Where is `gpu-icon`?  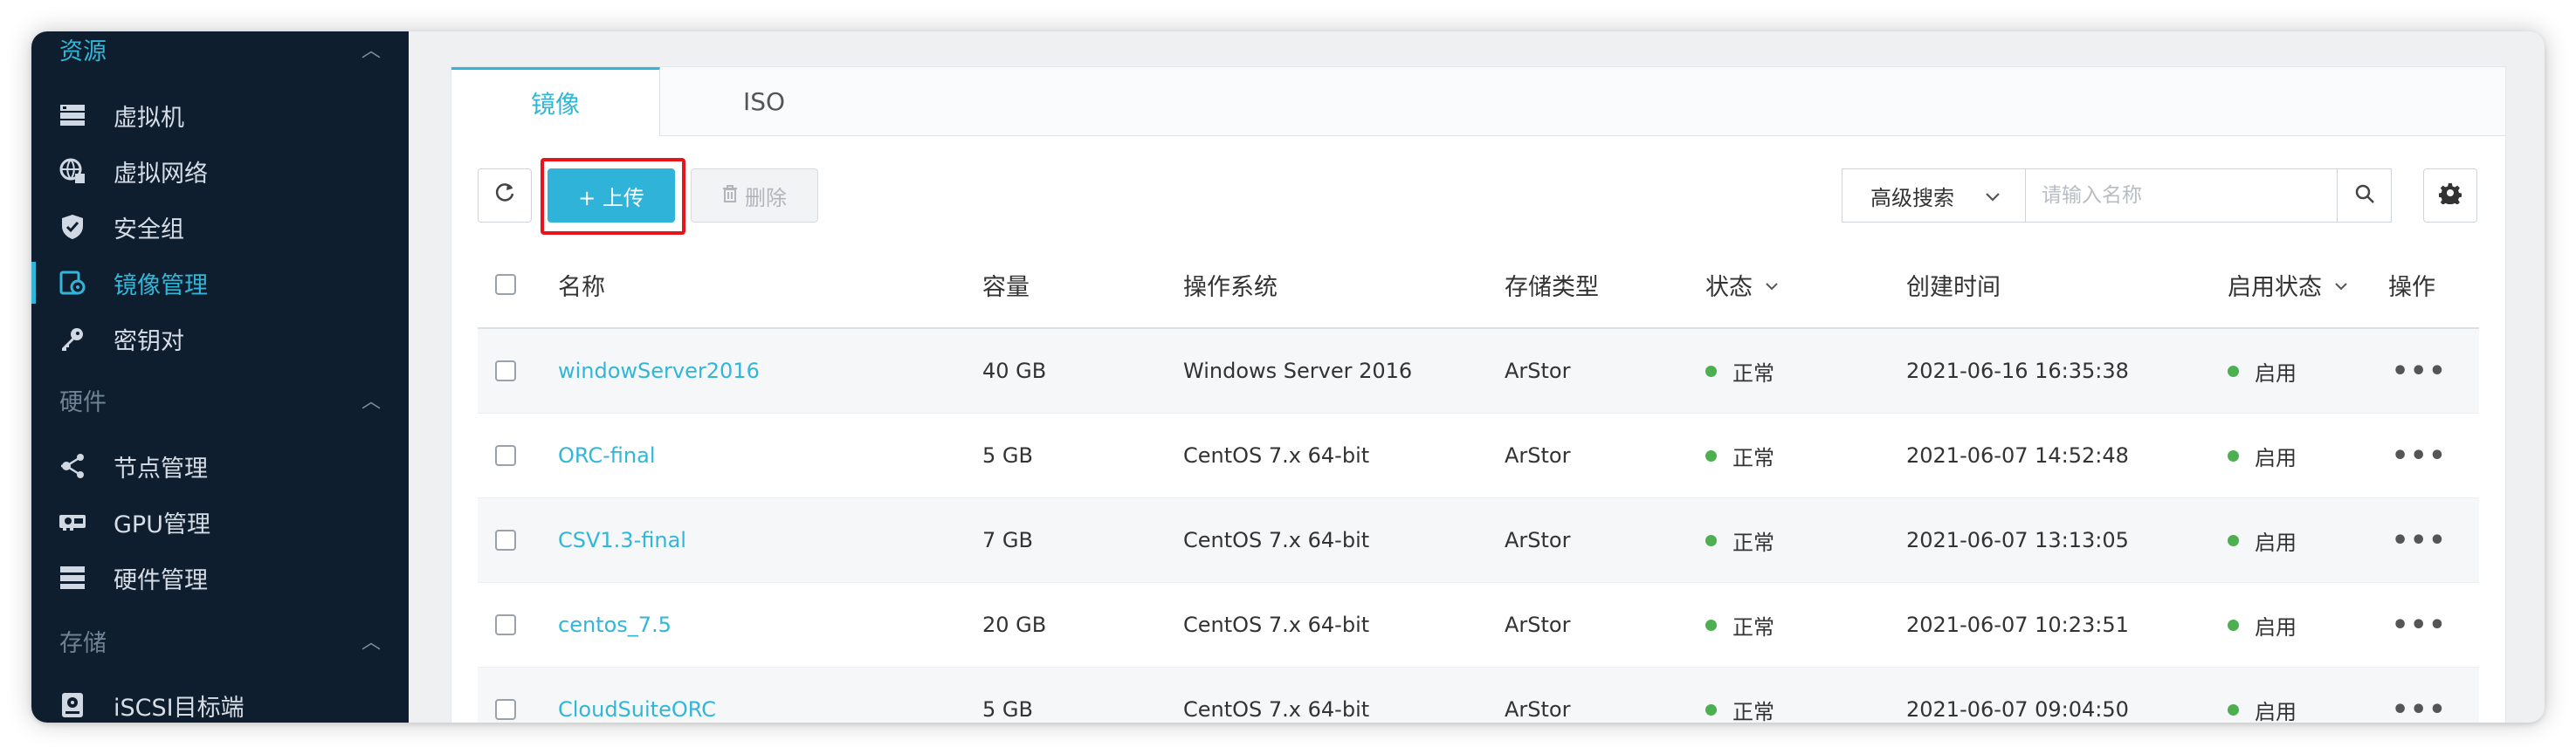
gpu-icon is located at coordinates (72, 522).